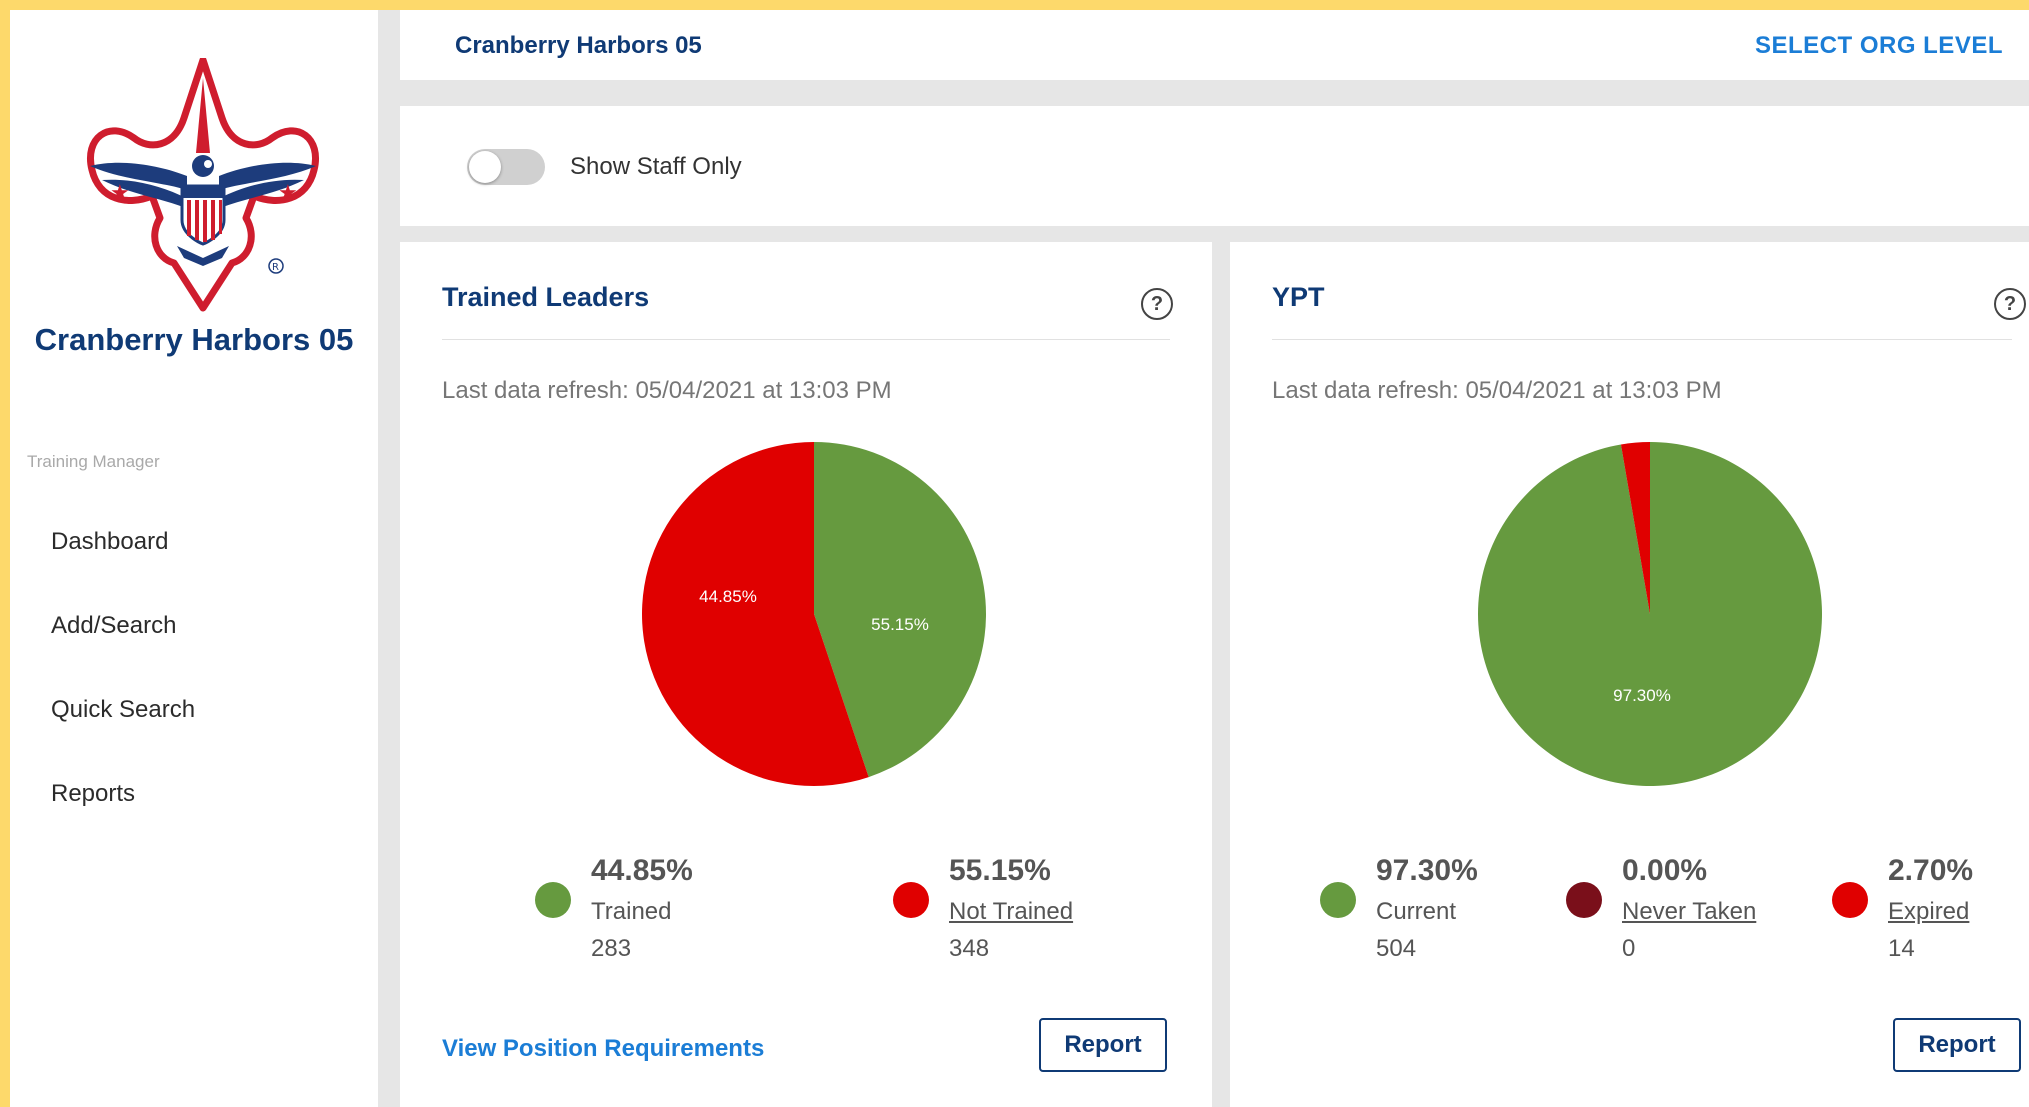 The image size is (2029, 1107). What do you see at coordinates (485, 167) in the screenshot?
I see `toggle-knob` at bounding box center [485, 167].